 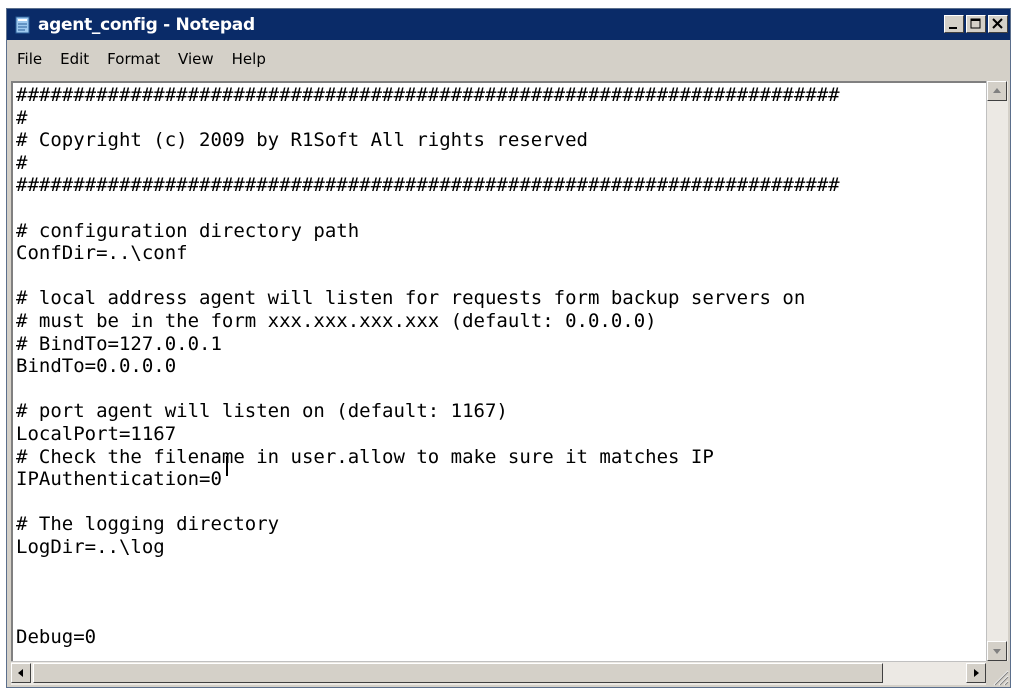 I want to click on horizontal-scrollbar, so click(x=498, y=673).